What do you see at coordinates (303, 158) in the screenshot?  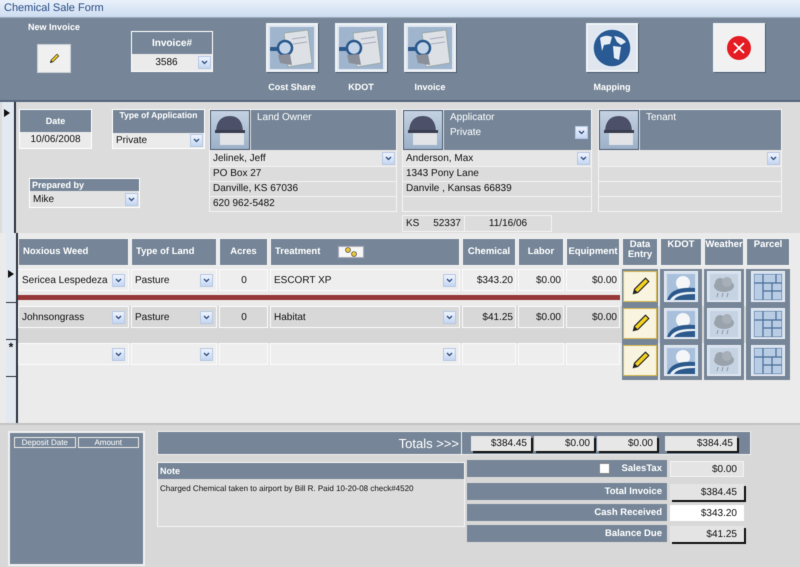 I see `party-name-combo: Jelinek, Jeff` at bounding box center [303, 158].